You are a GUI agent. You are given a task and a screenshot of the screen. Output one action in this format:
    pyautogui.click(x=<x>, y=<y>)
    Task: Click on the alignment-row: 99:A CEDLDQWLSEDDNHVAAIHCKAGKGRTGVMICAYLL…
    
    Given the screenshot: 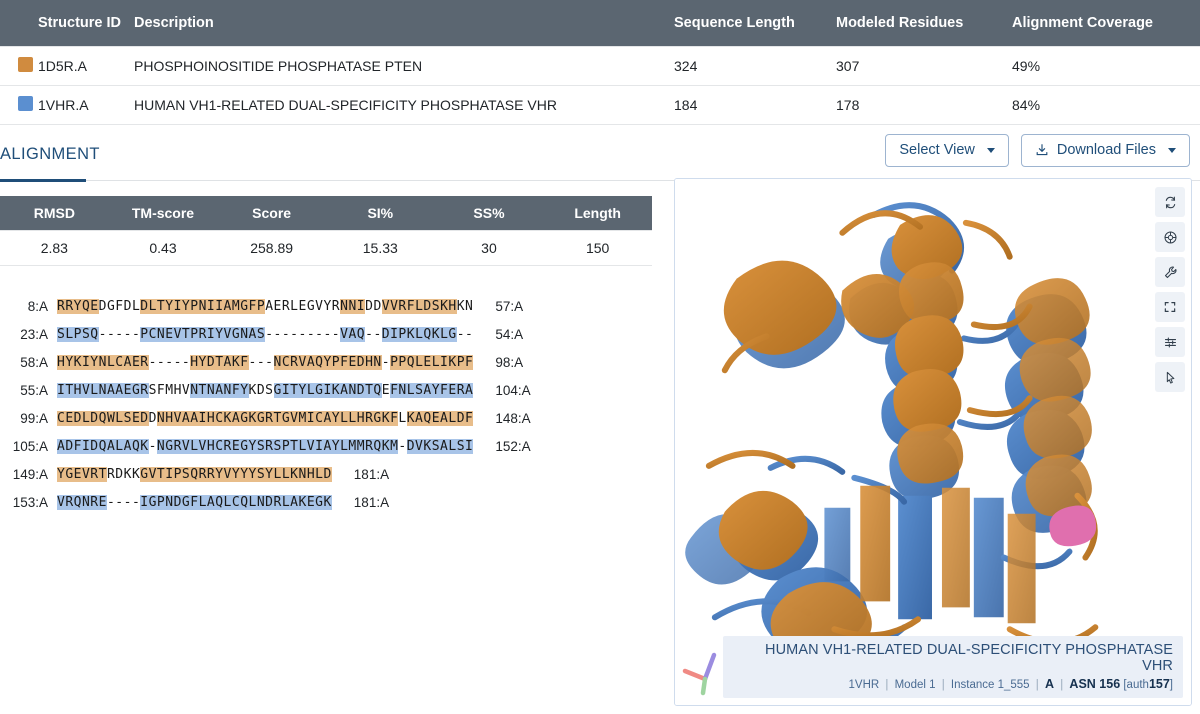 What is the action you would take?
    pyautogui.click(x=330, y=418)
    